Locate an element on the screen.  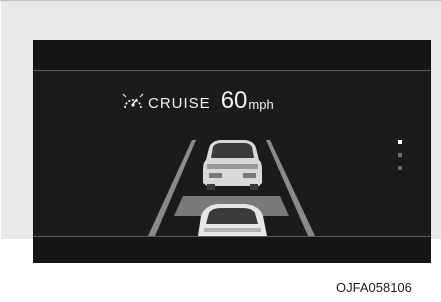
lead-vehicle-icon is located at coordinates (232, 165).